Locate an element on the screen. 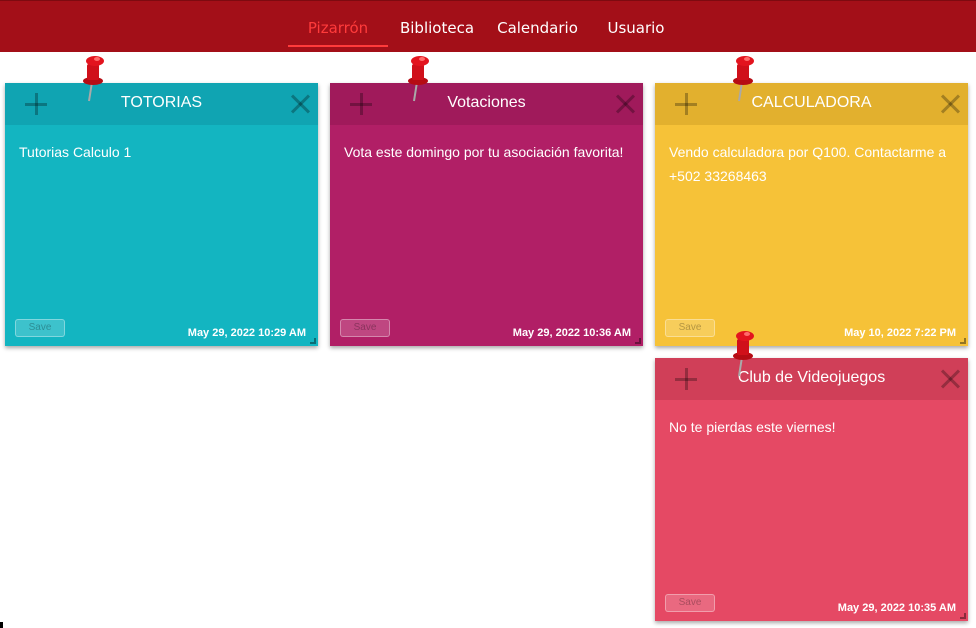  nav-item-usuario: Usuario is located at coordinates (636, 27).